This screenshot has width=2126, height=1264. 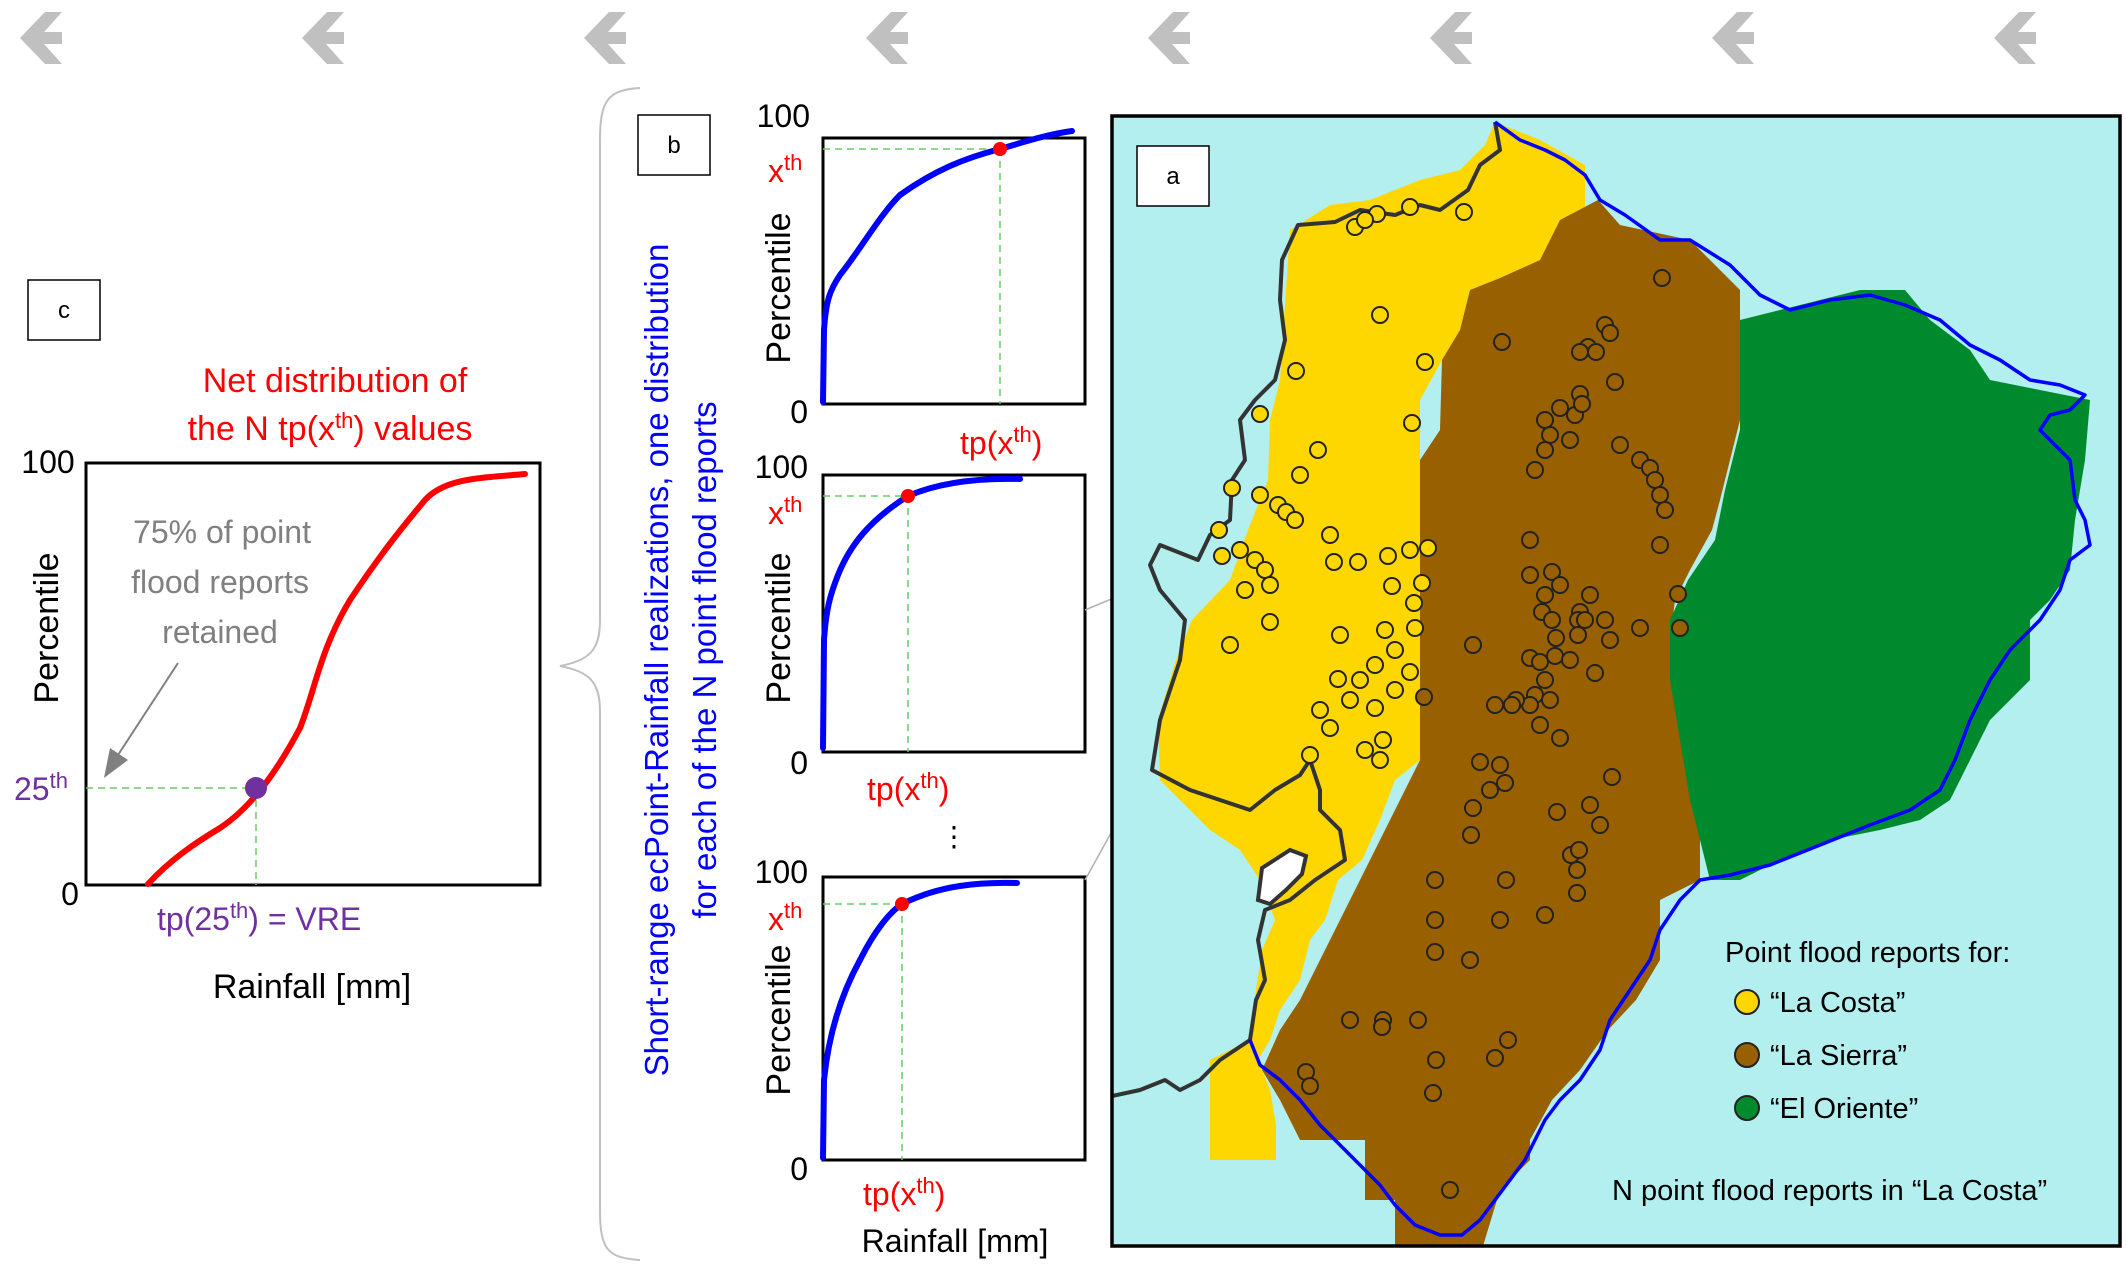 What do you see at coordinates (954, 613) in the screenshot?
I see `plot-frame` at bounding box center [954, 613].